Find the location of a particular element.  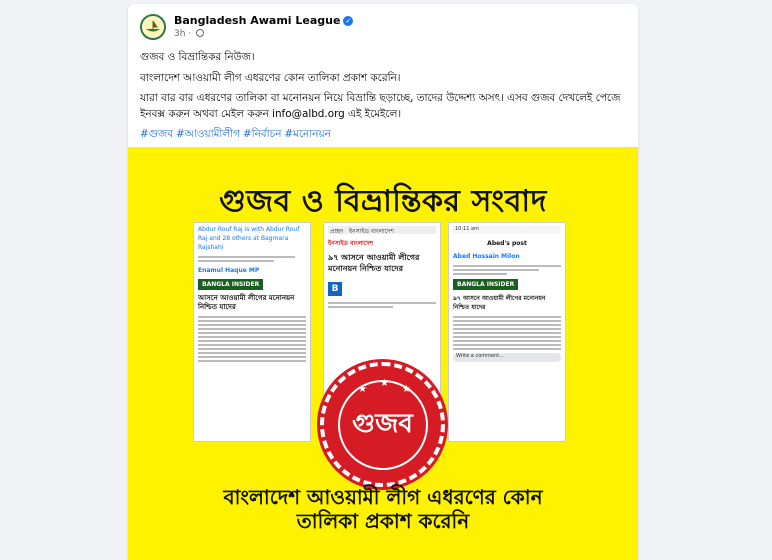

post-line-1: গুজব ও বিভ্রান্তিকর নিউজ। is located at coordinates (197, 57).